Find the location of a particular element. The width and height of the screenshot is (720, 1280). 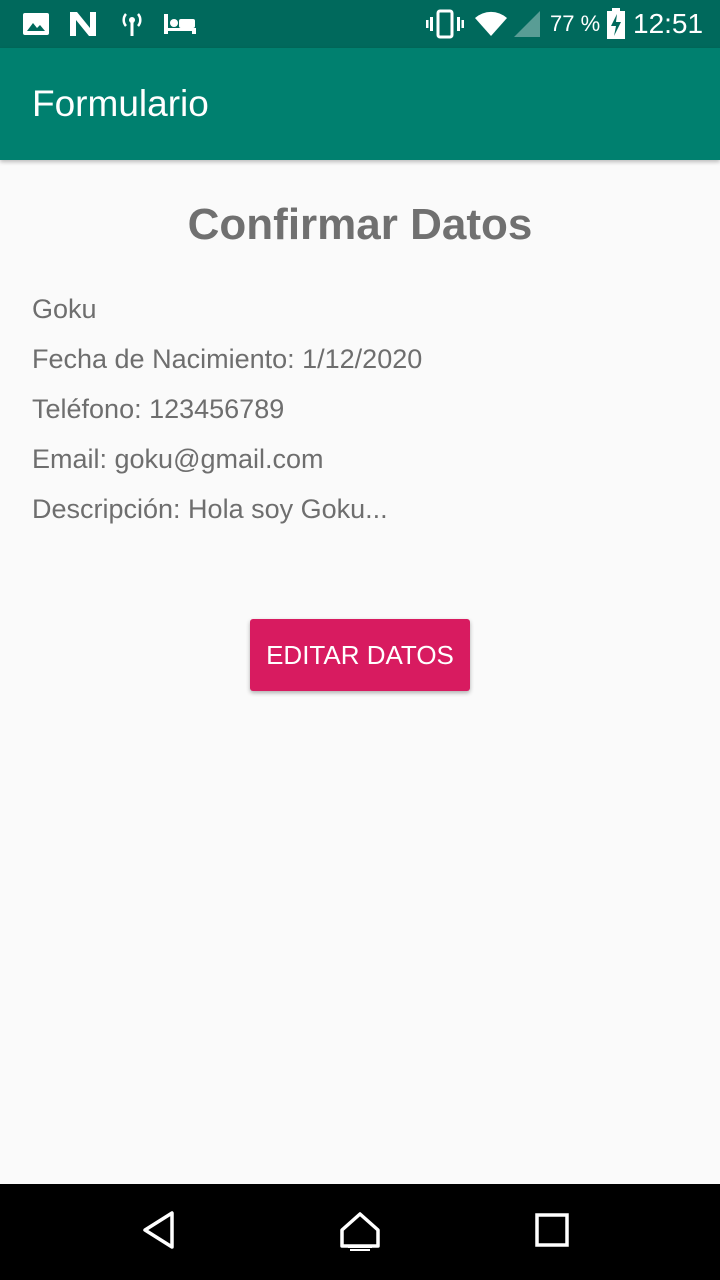

back-icon is located at coordinates (160, 1232).